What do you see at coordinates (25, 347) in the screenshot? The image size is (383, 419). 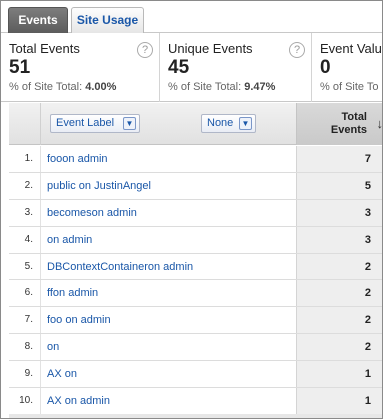 I see `row-index: 8.` at bounding box center [25, 347].